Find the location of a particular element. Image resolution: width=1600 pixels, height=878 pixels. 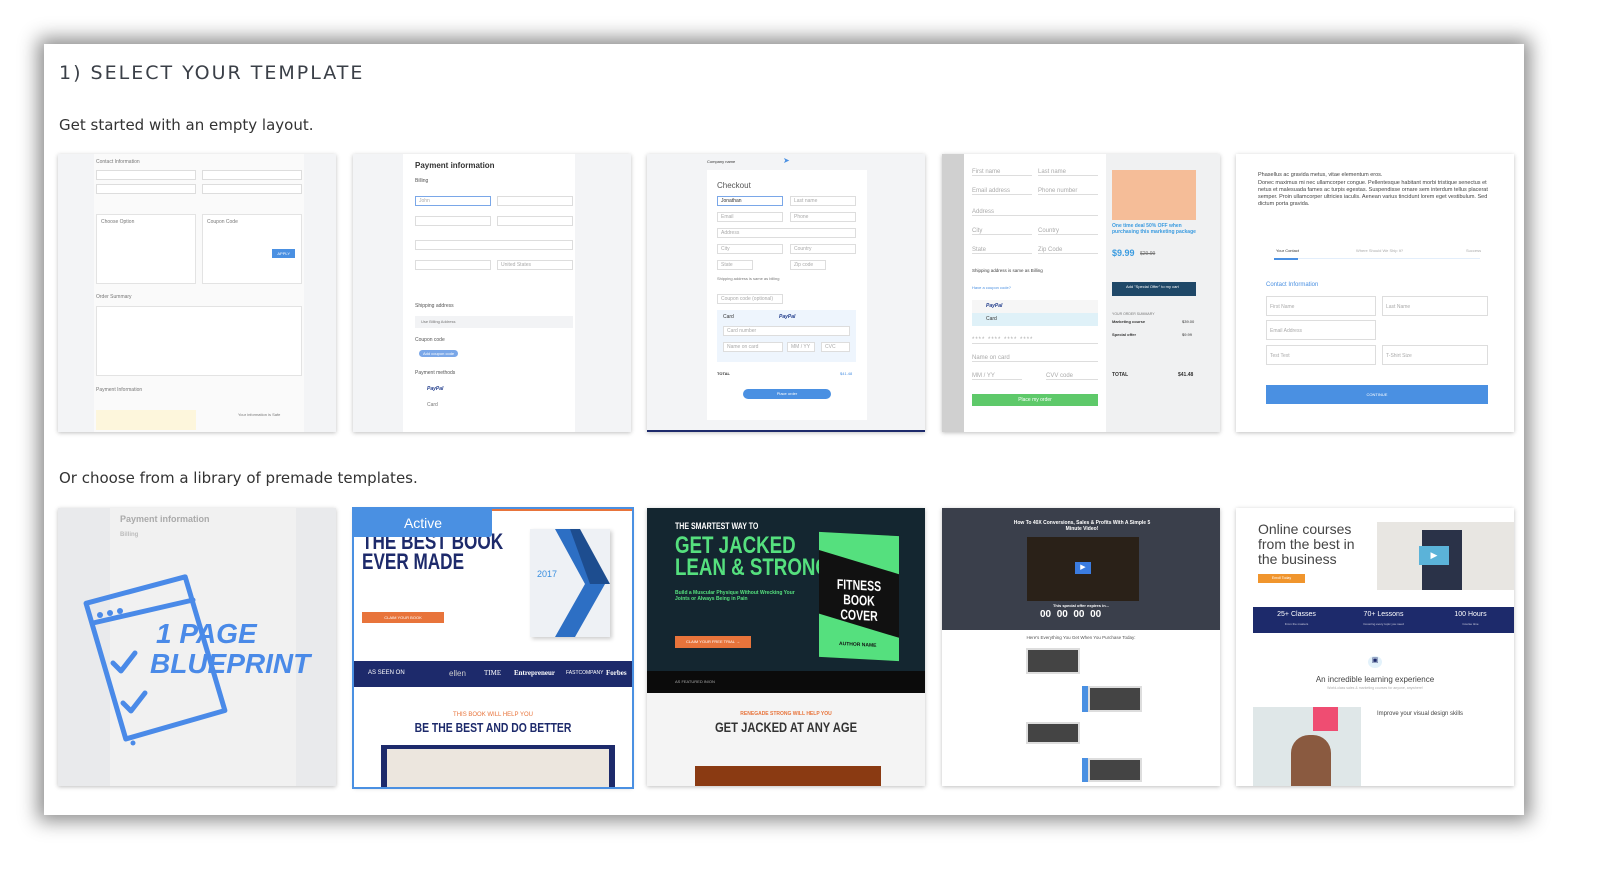

label: $41.48 is located at coordinates (846, 373).